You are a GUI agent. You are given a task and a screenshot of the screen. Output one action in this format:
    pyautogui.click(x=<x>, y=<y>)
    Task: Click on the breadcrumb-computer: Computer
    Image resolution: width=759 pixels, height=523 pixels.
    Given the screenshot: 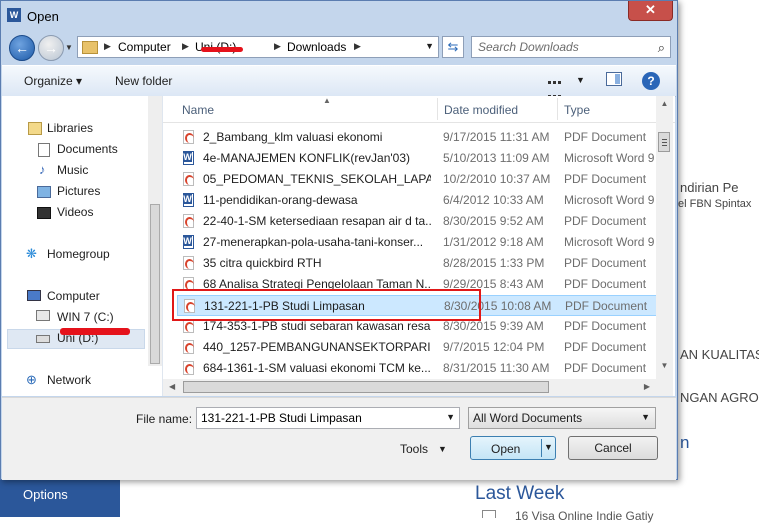 What is the action you would take?
    pyautogui.click(x=144, y=47)
    